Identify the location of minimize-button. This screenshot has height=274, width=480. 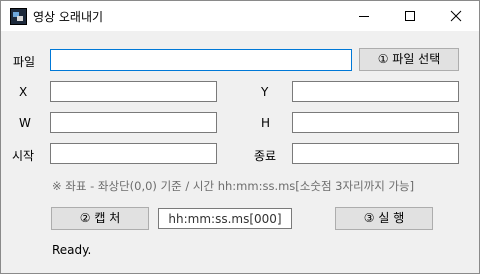
(364, 16).